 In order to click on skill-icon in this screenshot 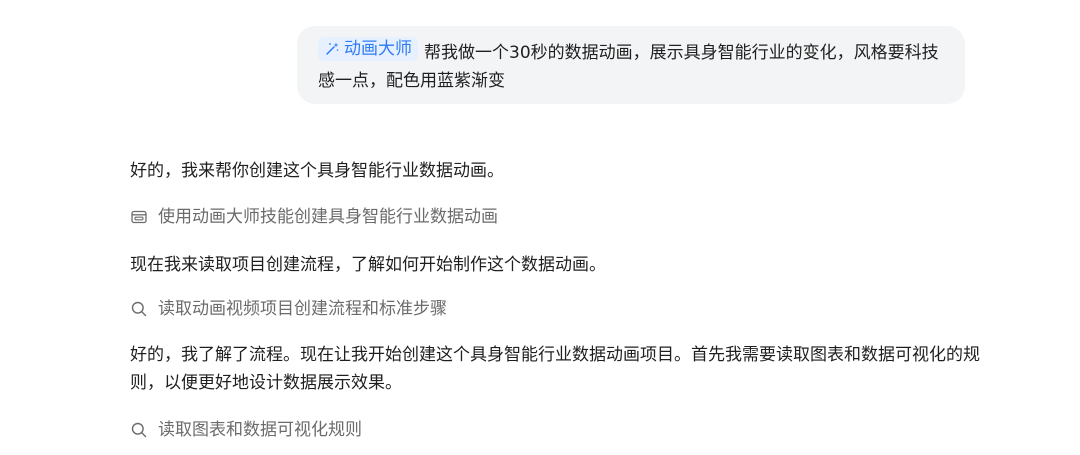, I will do `click(139, 217)`.